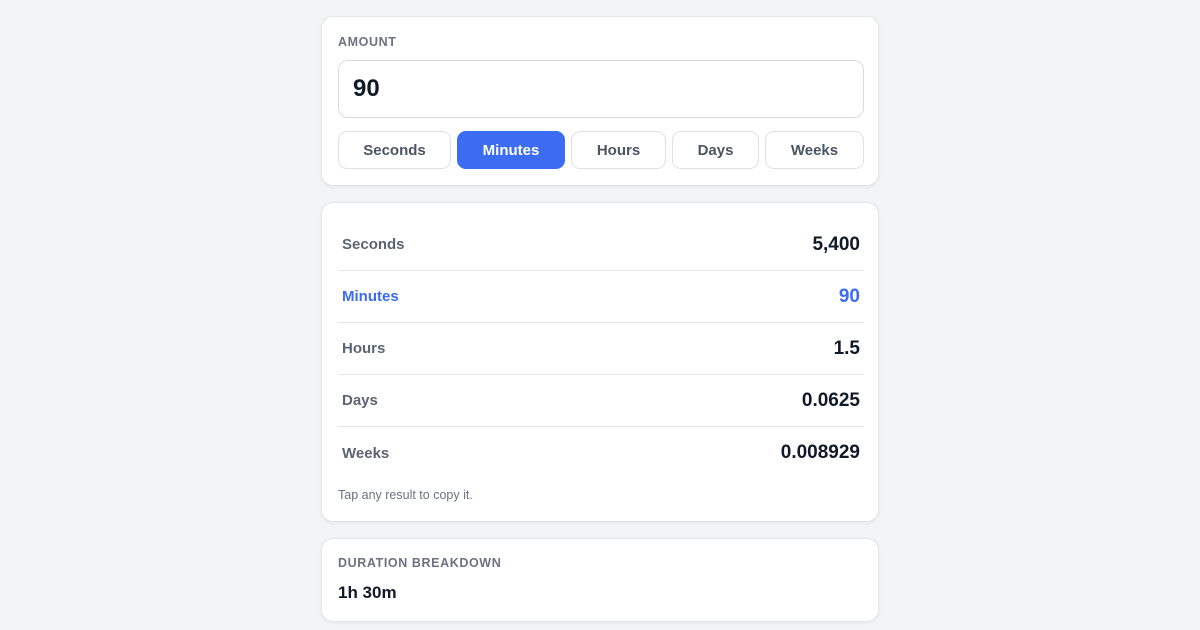 The height and width of the screenshot is (630, 1200). I want to click on result-row-weeks: Weeks 0.008929, so click(601, 453).